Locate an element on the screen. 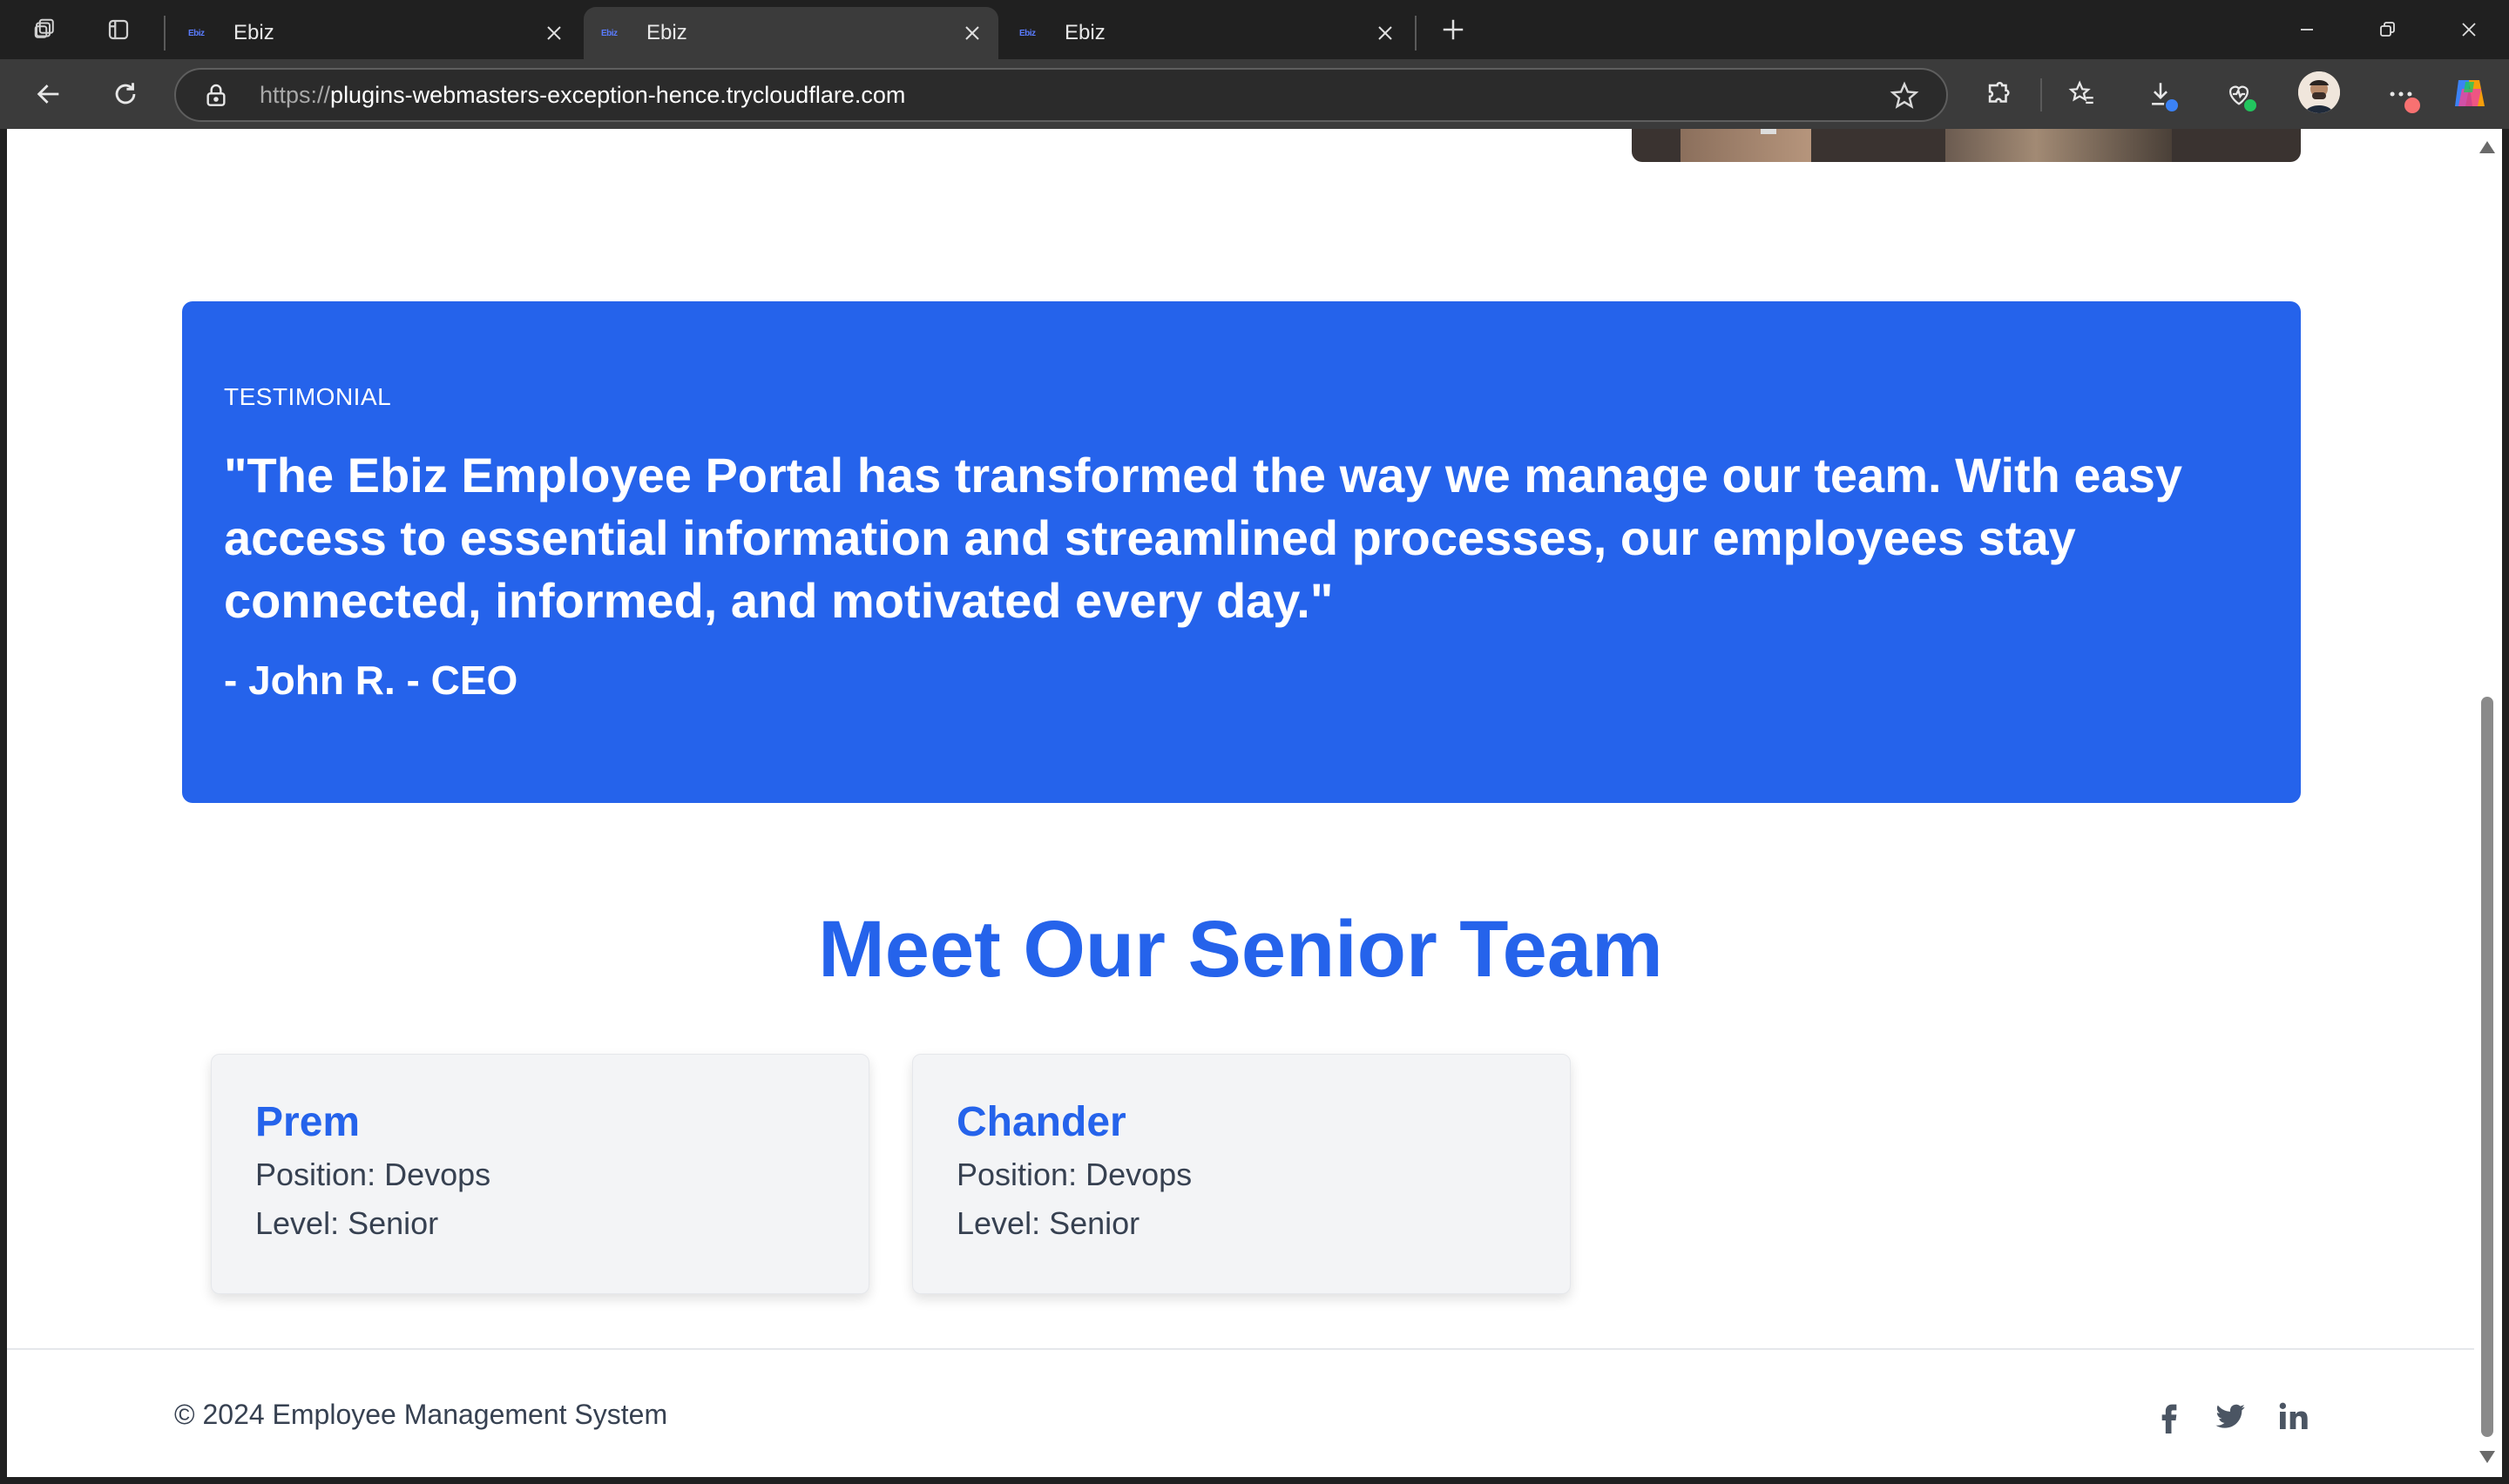 The width and height of the screenshot is (2509, 1484). hero-image is located at coordinates (1966, 145).